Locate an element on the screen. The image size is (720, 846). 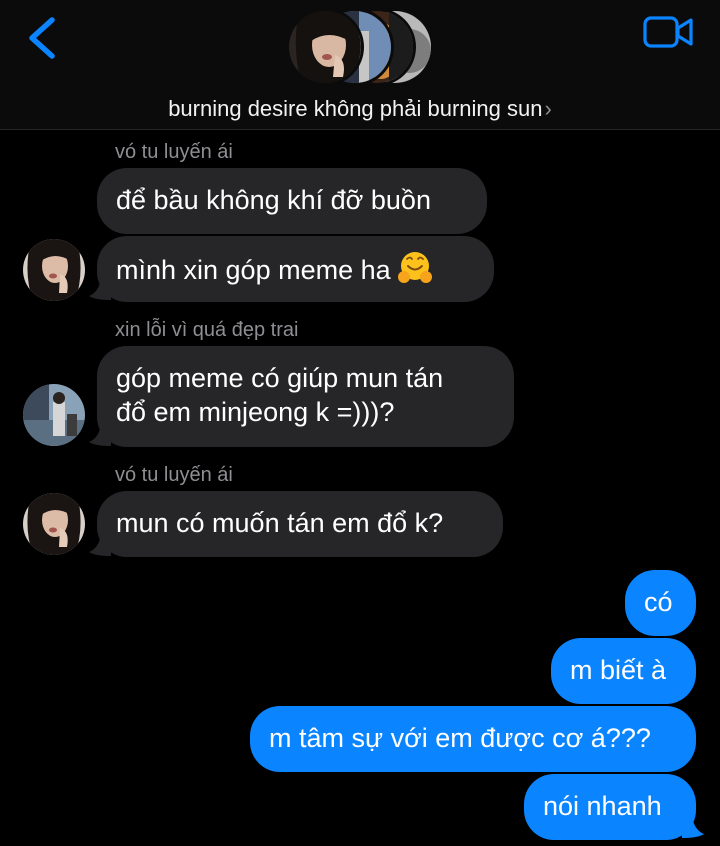
outgoing-message-bubble: m biết à is located at coordinates (623, 671).